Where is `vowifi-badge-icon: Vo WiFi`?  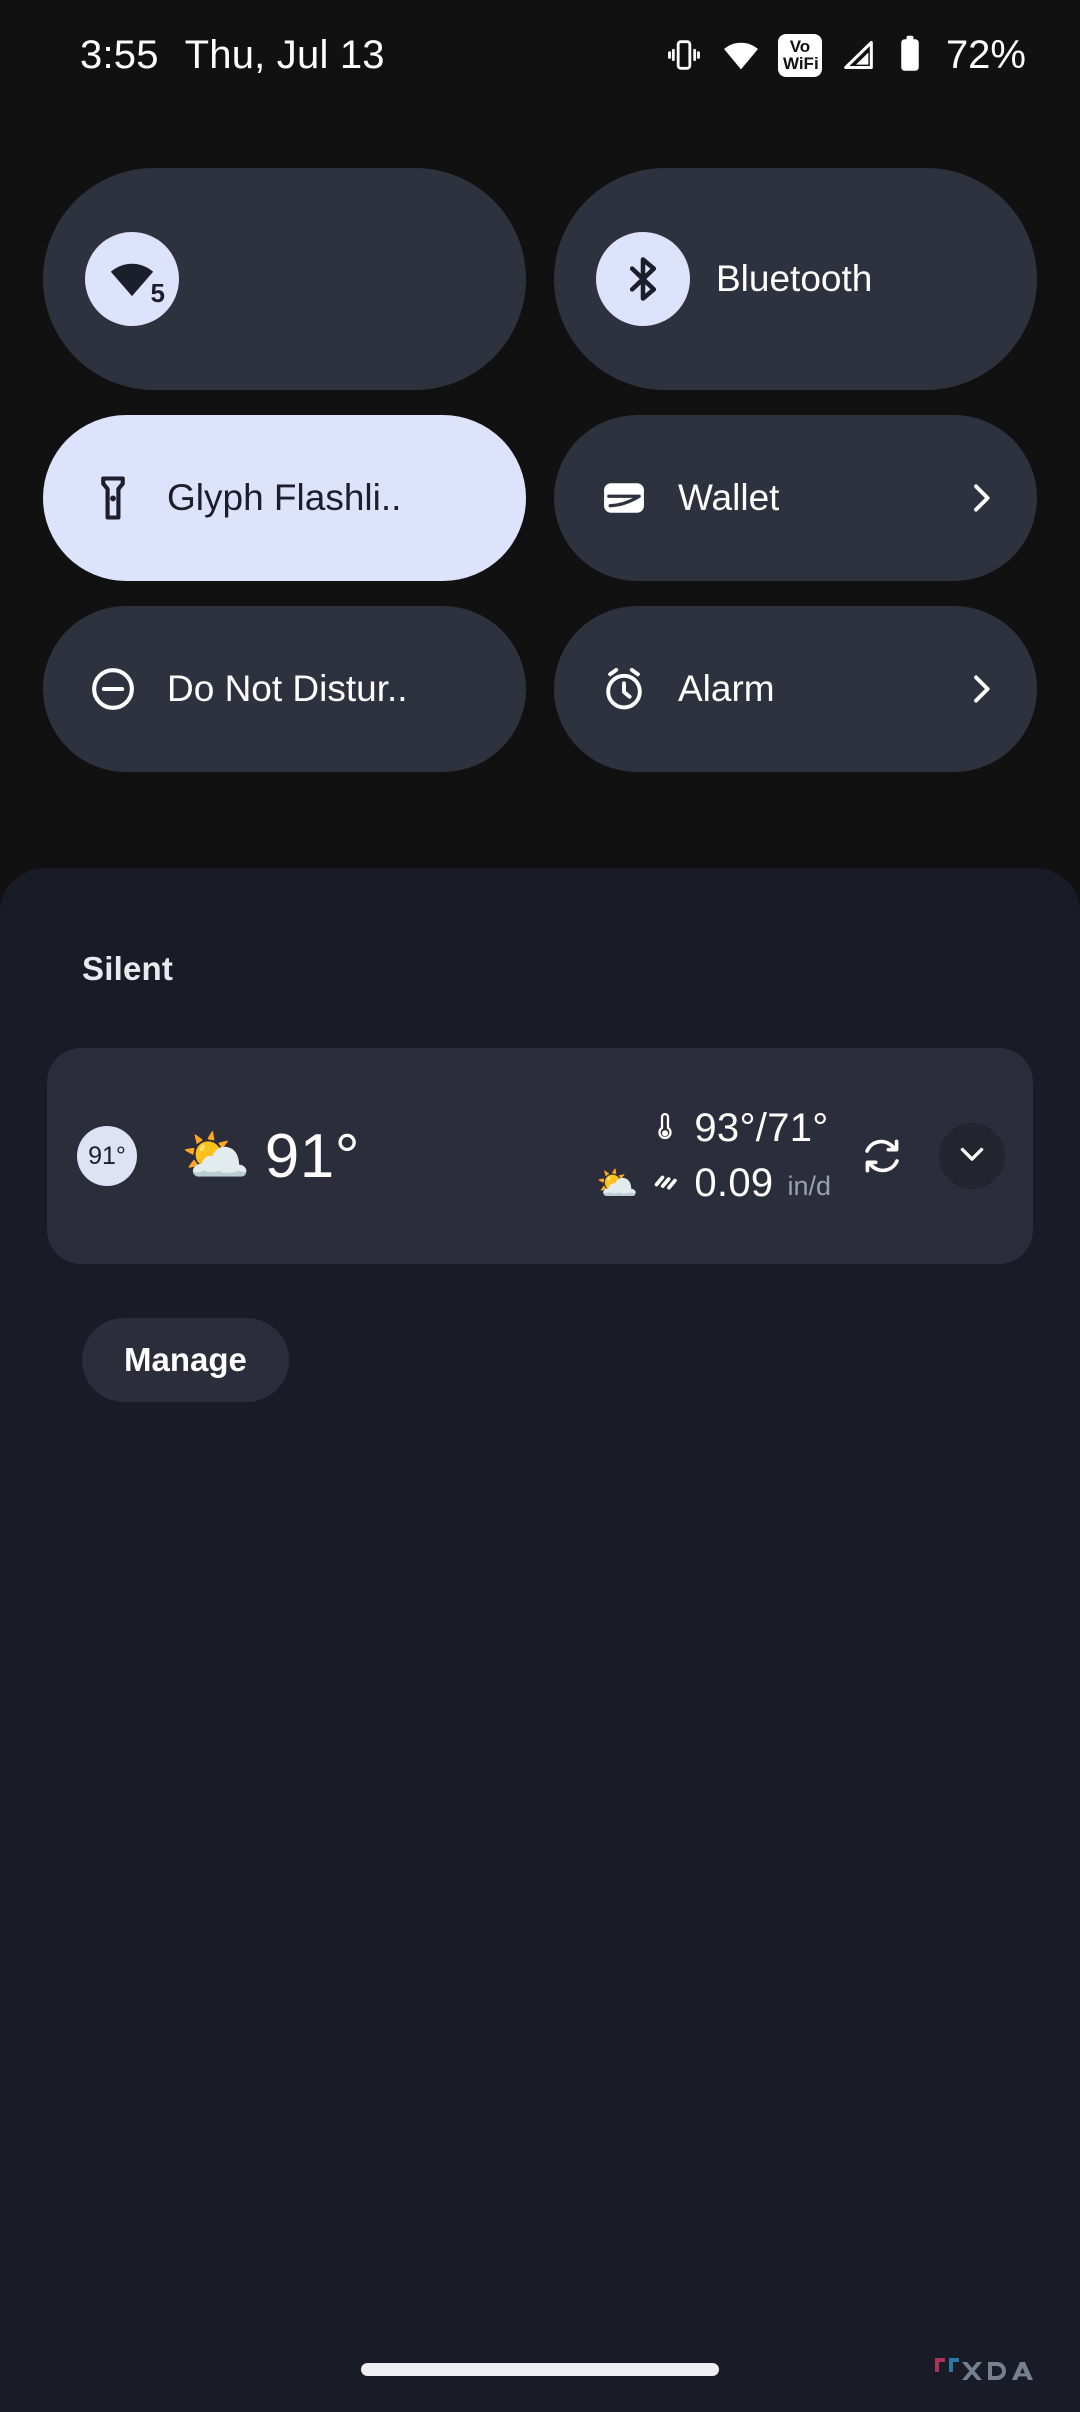 vowifi-badge-icon: Vo WiFi is located at coordinates (799, 55).